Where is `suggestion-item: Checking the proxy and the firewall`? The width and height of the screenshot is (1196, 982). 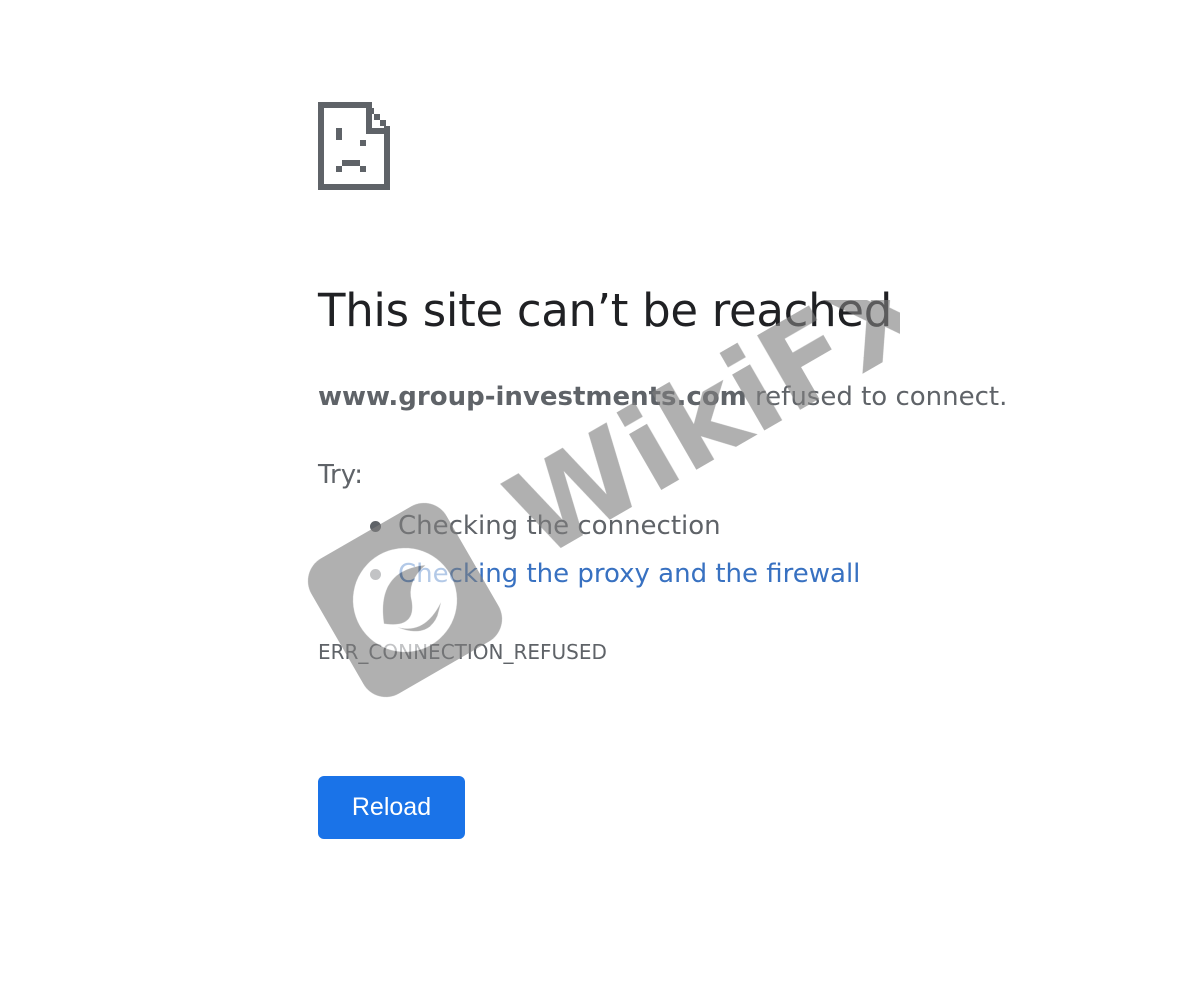
suggestion-item: Checking the proxy and the firewall is located at coordinates (589, 578).